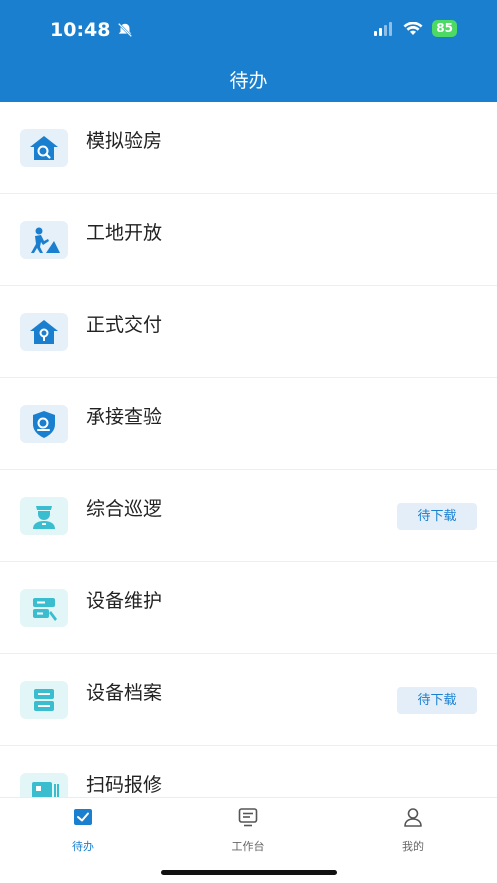  I want to click on todo-check-icon, so click(83, 817).